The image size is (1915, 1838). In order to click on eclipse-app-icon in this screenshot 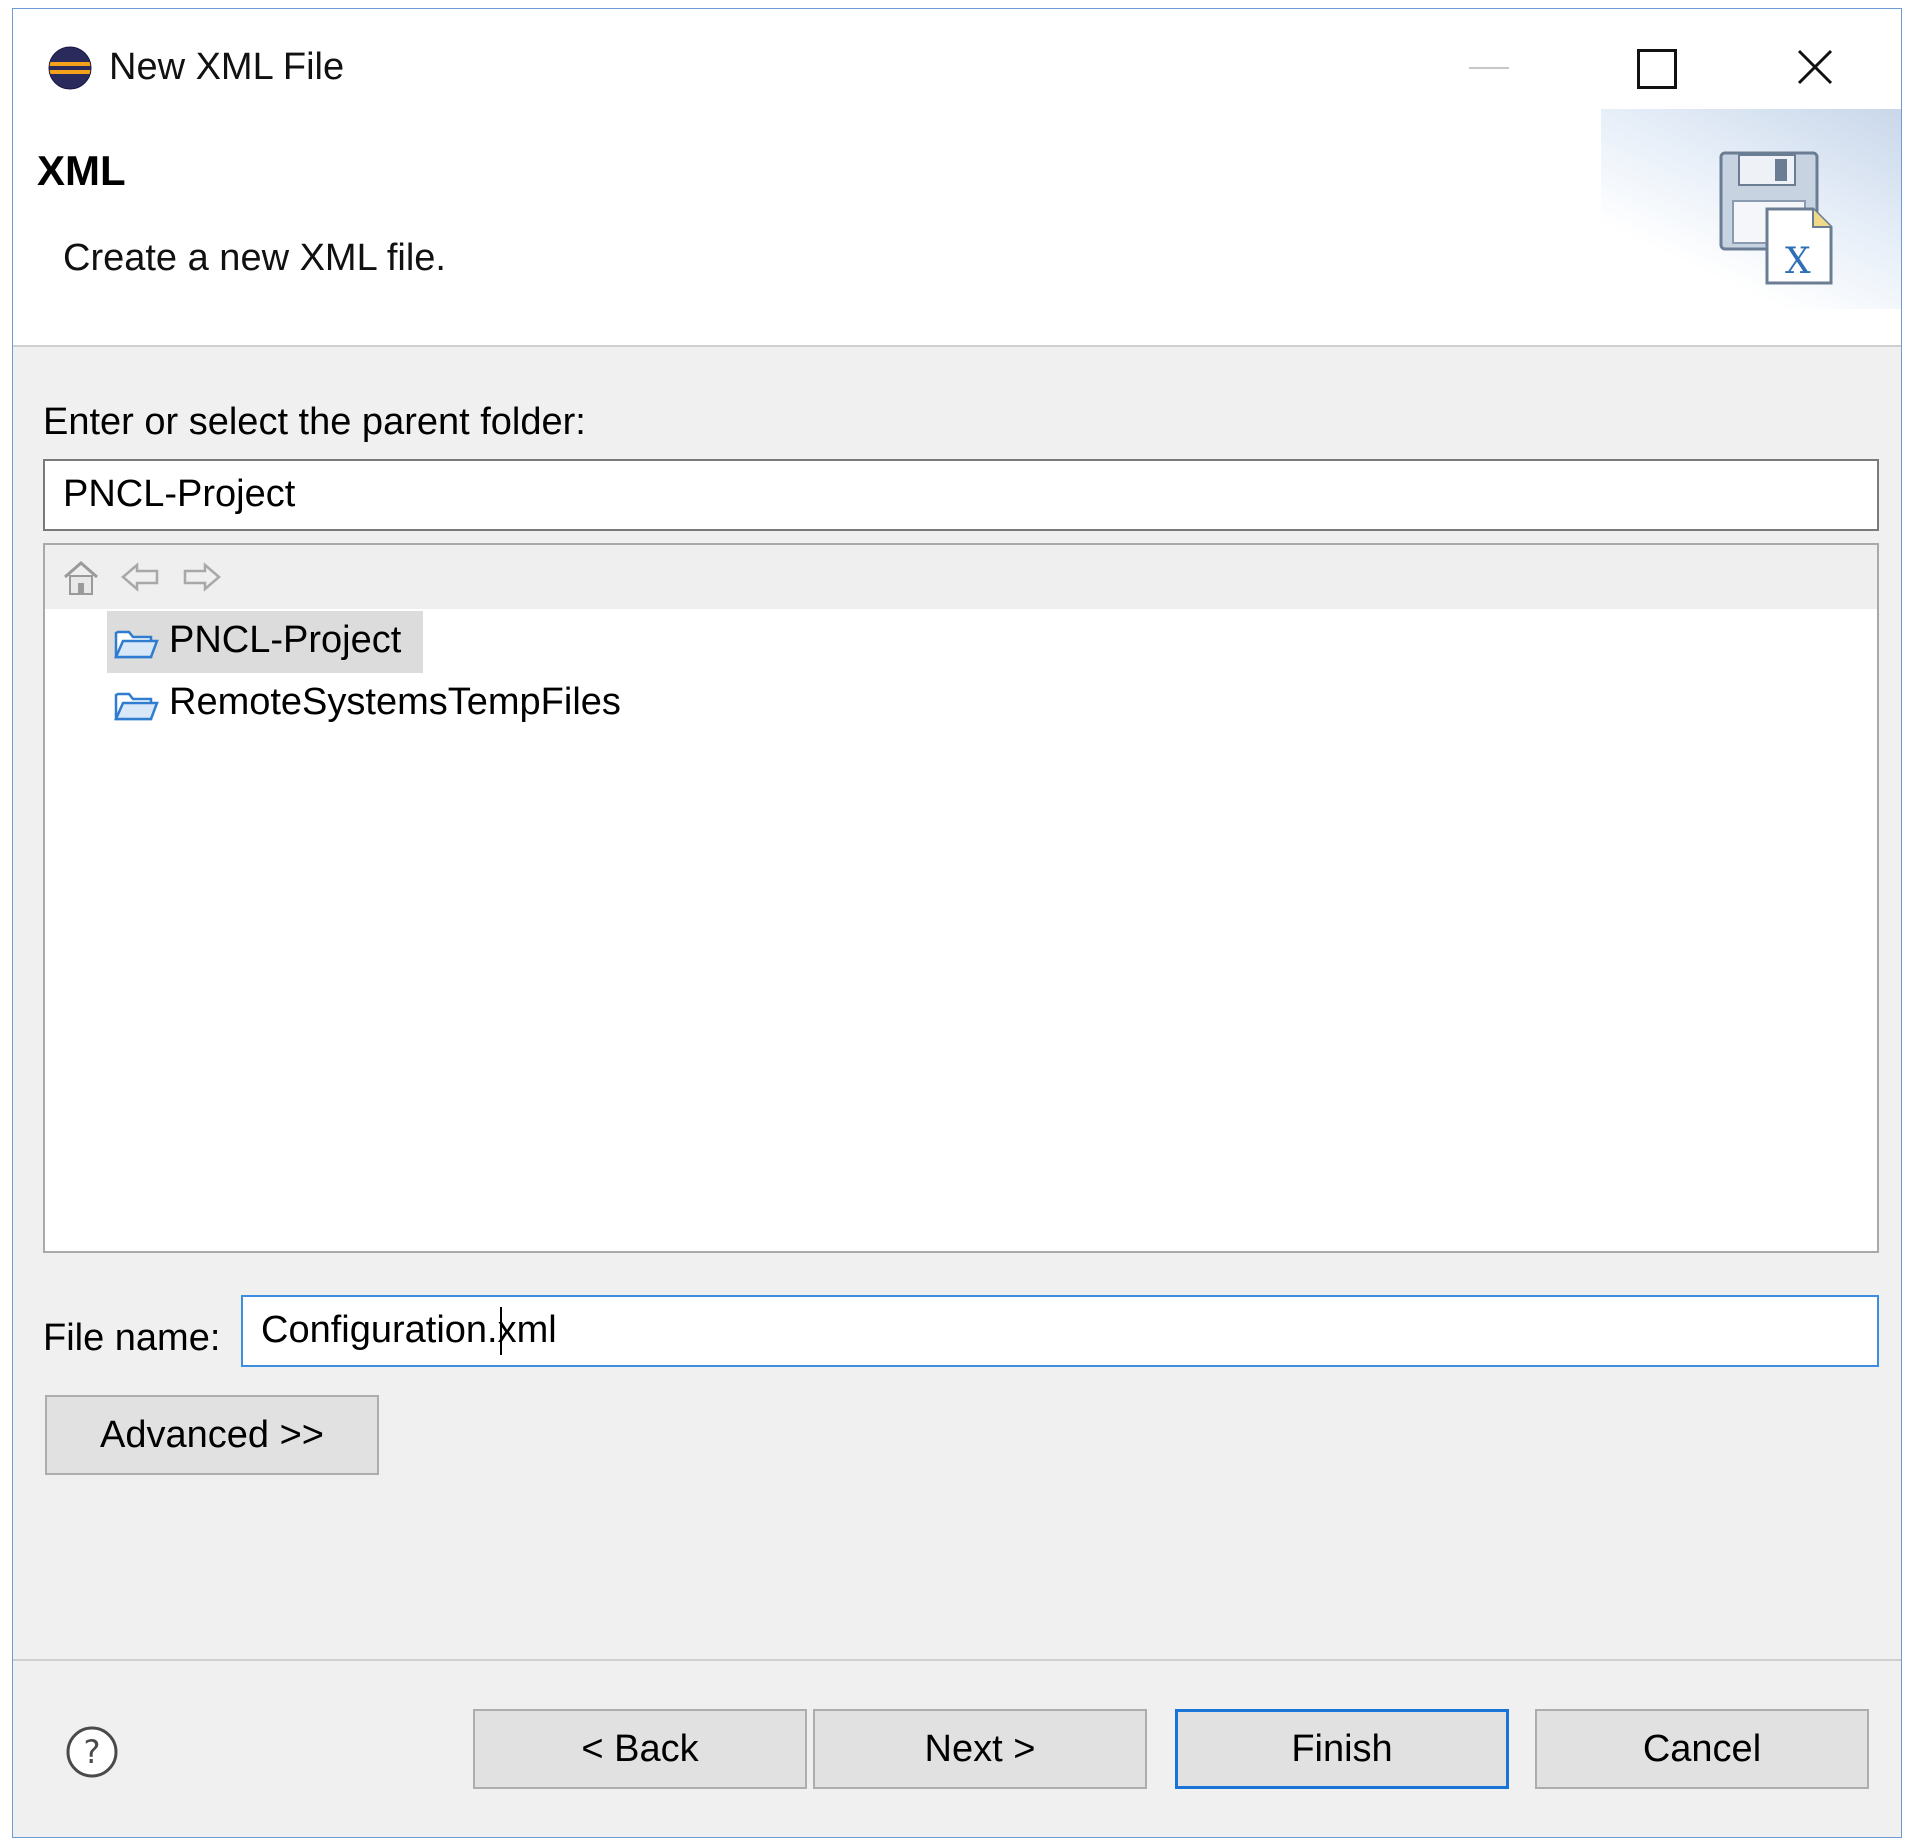, I will do `click(70, 68)`.